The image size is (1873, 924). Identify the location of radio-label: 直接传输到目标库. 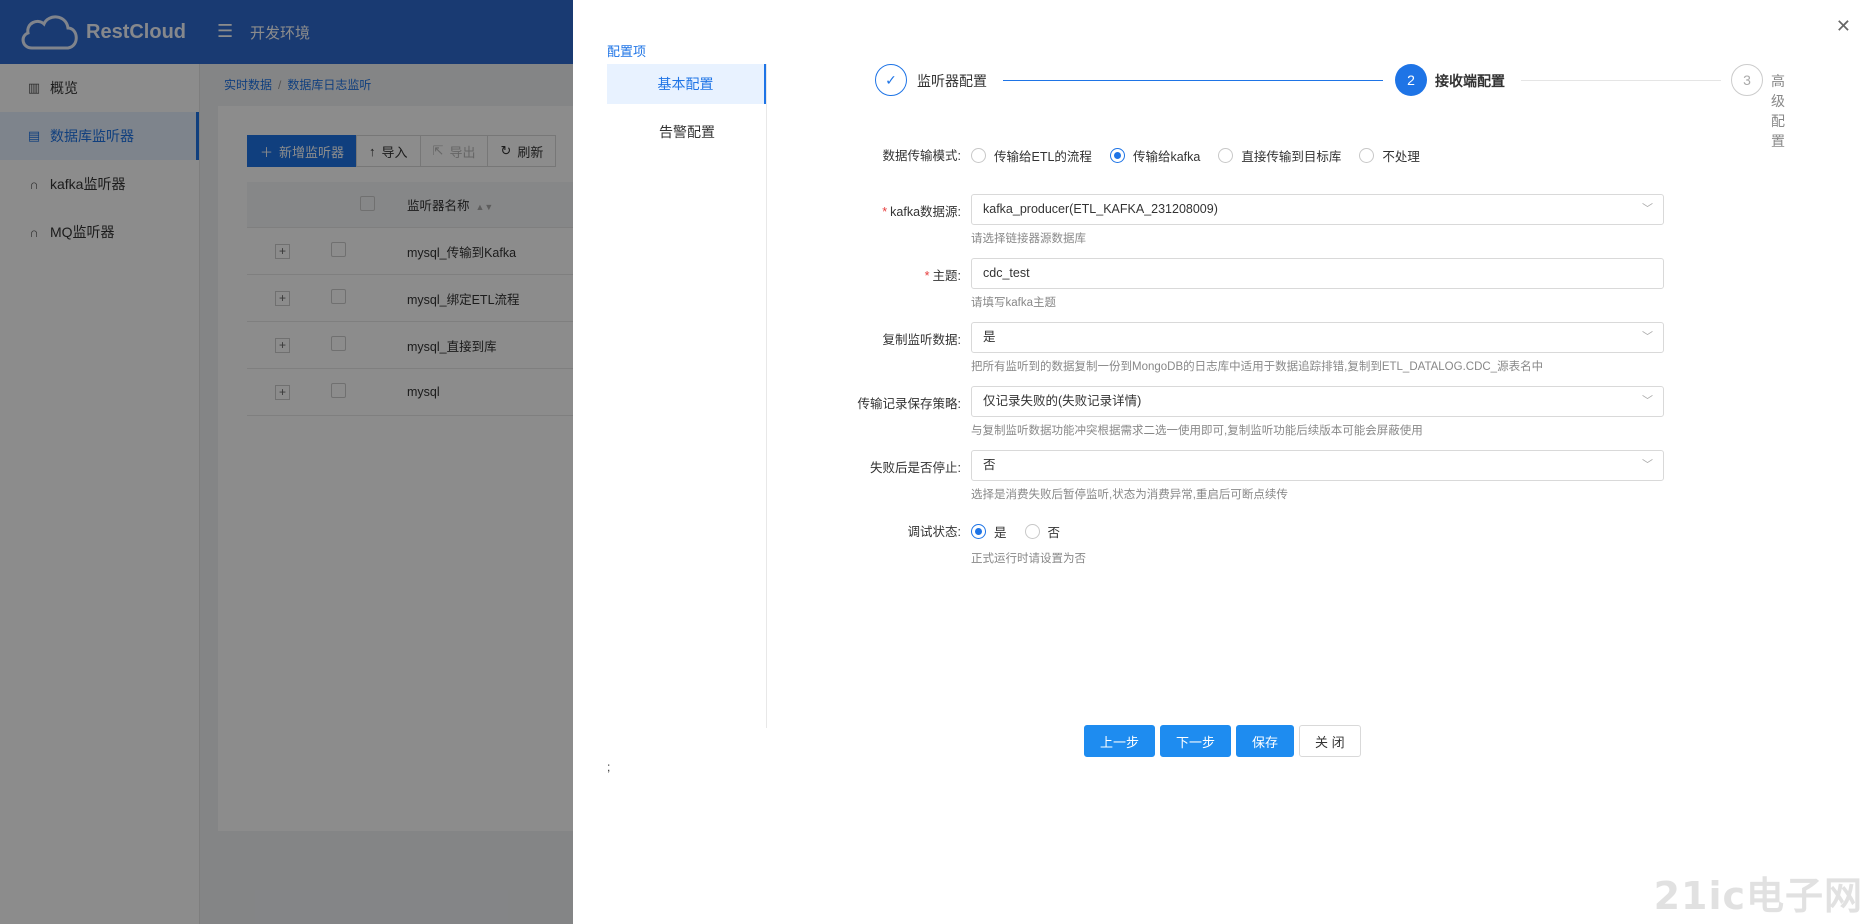
(1291, 157).